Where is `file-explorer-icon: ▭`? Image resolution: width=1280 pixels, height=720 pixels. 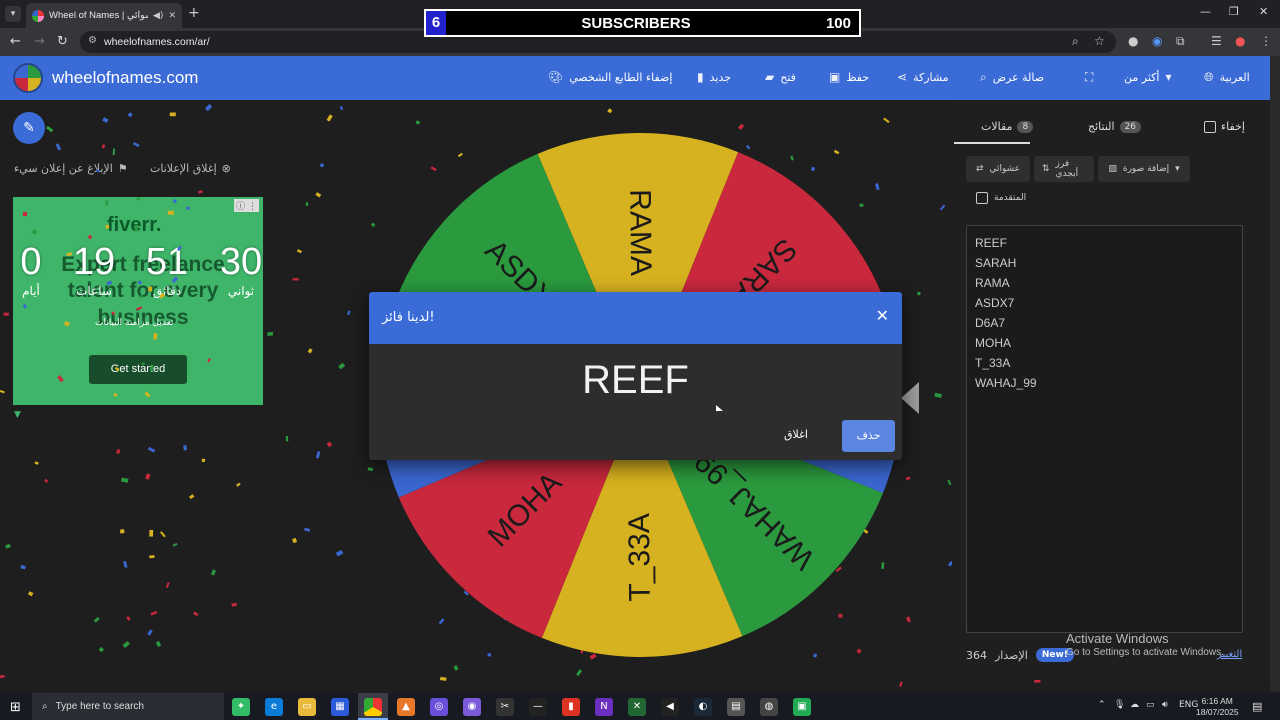 file-explorer-icon: ▭ is located at coordinates (307, 707).